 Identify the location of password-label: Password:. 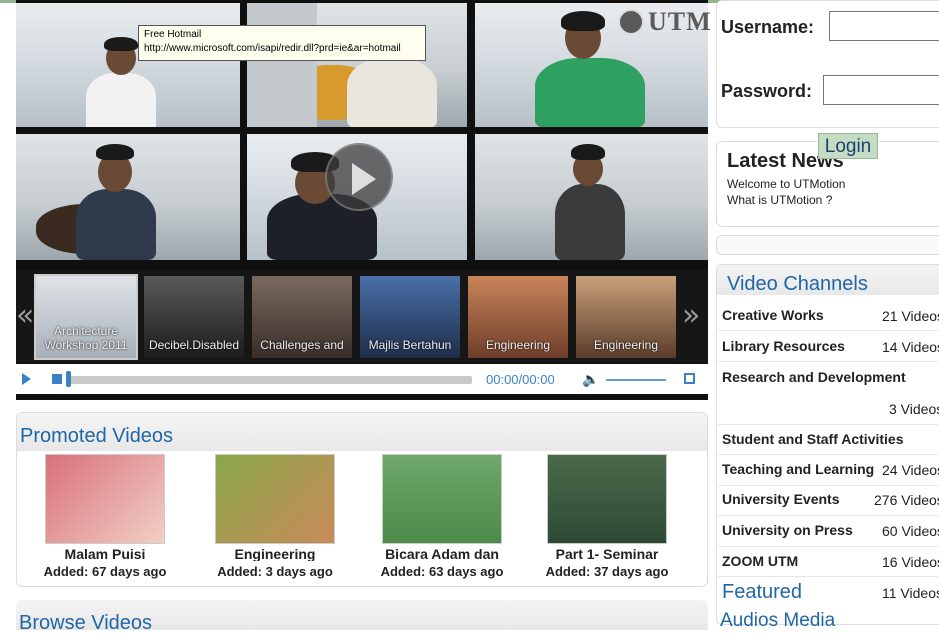
(767, 91).